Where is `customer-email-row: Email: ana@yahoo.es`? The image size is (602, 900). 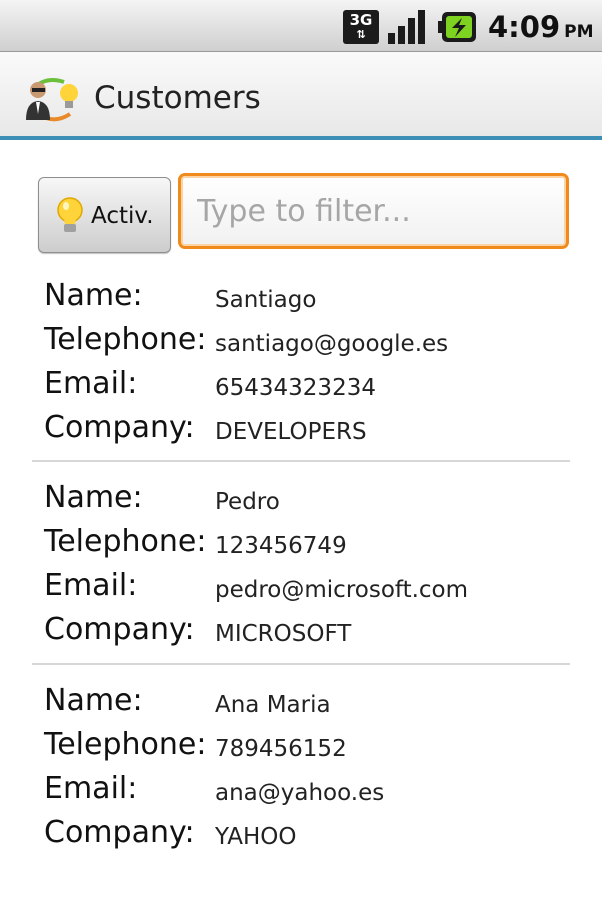 customer-email-row: Email: ana@yahoo.es is located at coordinates (301, 789).